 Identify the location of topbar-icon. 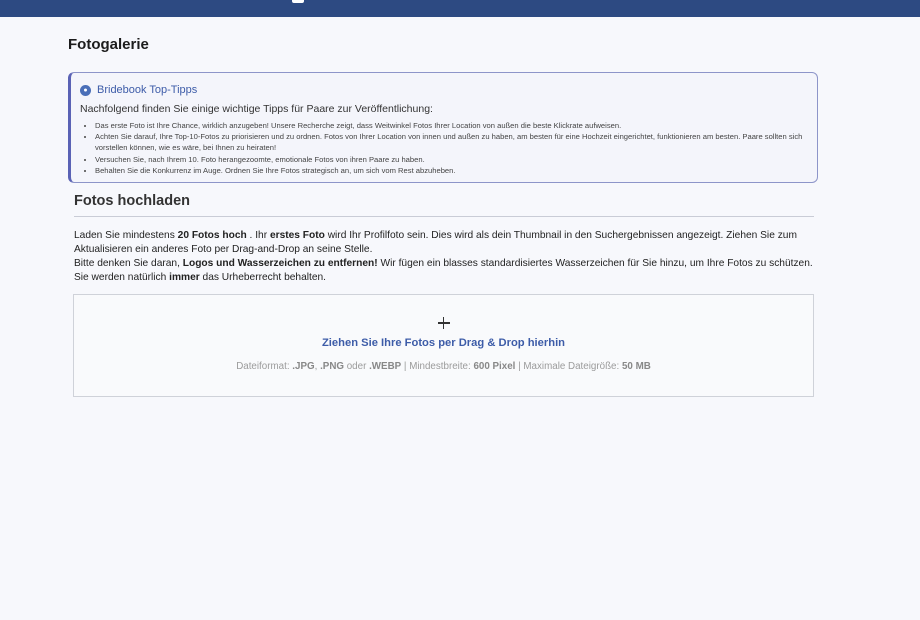
(298, 1).